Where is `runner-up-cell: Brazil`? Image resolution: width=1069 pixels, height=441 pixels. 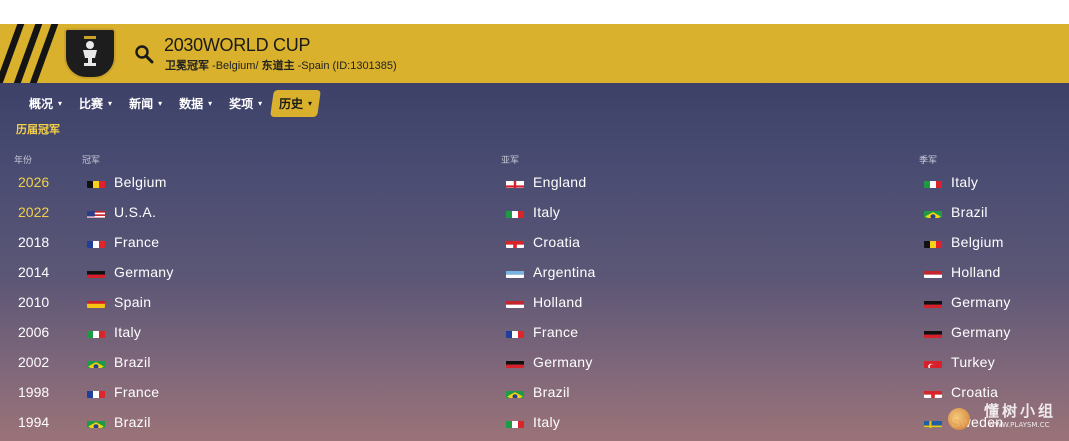 runner-up-cell: Brazil is located at coordinates (538, 392).